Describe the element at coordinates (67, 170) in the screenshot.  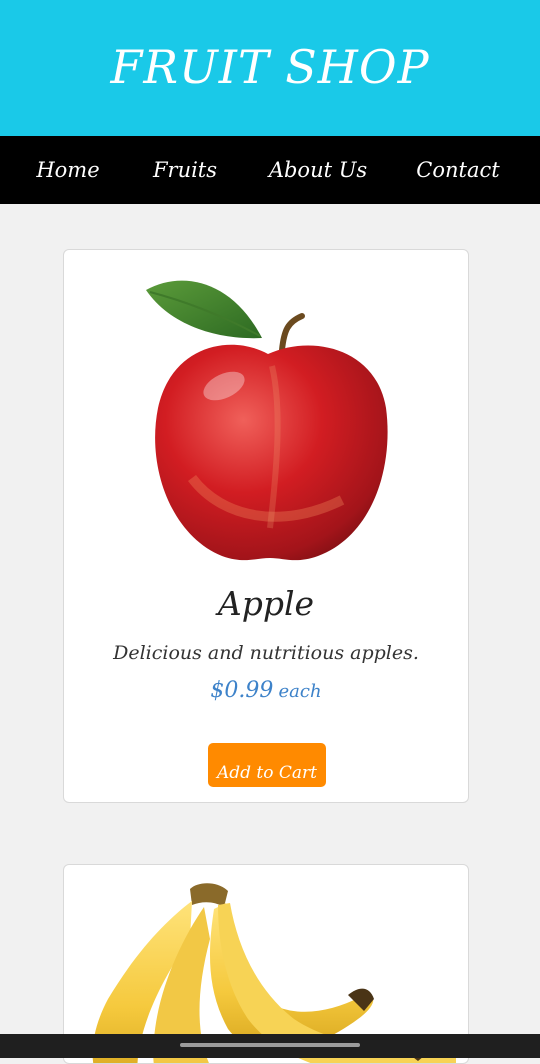
I see `nav-item-home: Home` at that location.